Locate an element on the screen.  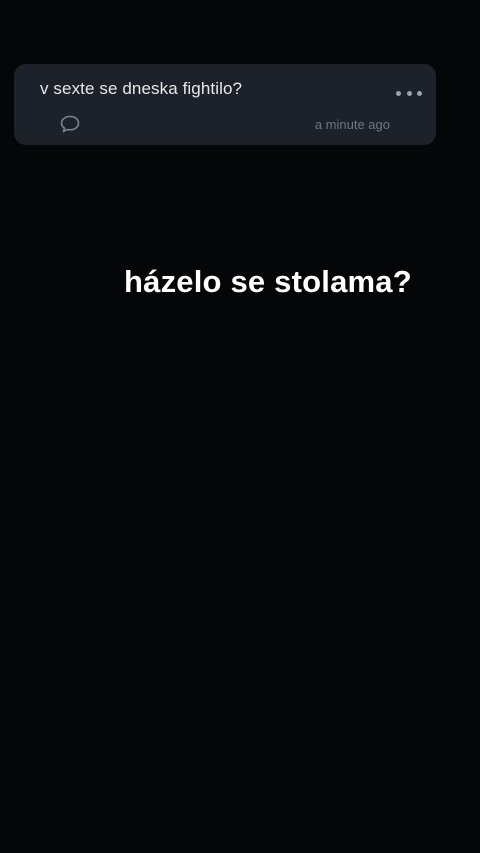
timestamp: a minute ago is located at coordinates (352, 124).